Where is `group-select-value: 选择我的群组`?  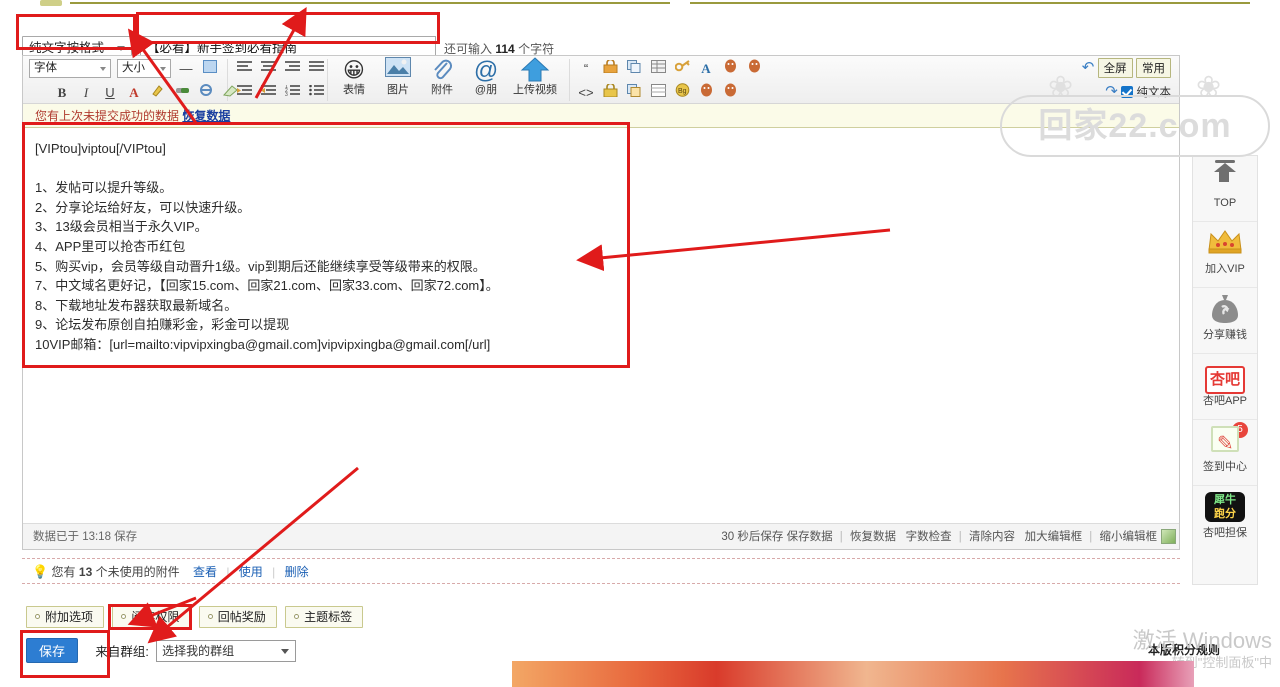
group-select-value: 选择我的群组 is located at coordinates (198, 650).